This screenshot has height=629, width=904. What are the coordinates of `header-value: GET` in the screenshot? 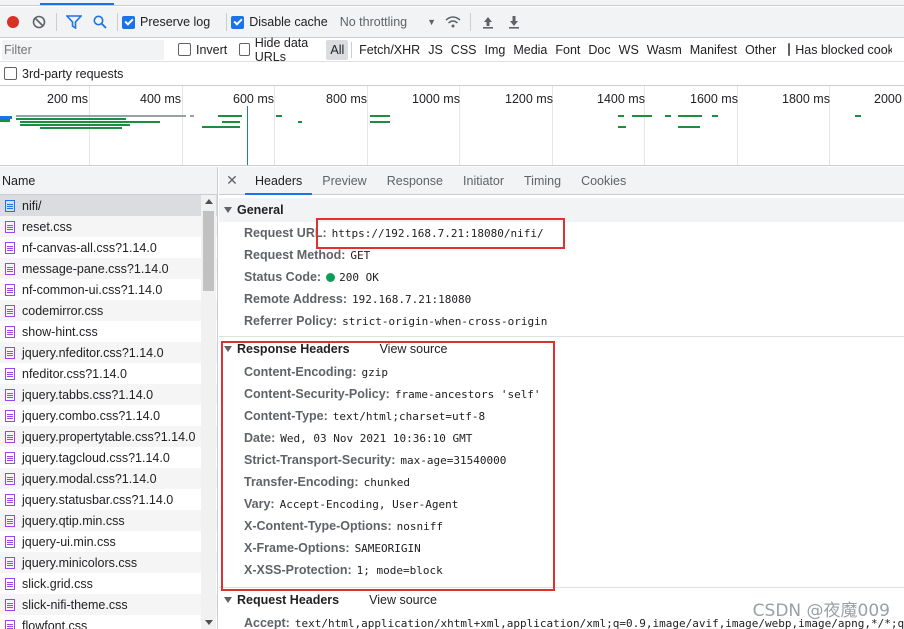 It's located at (360, 255).